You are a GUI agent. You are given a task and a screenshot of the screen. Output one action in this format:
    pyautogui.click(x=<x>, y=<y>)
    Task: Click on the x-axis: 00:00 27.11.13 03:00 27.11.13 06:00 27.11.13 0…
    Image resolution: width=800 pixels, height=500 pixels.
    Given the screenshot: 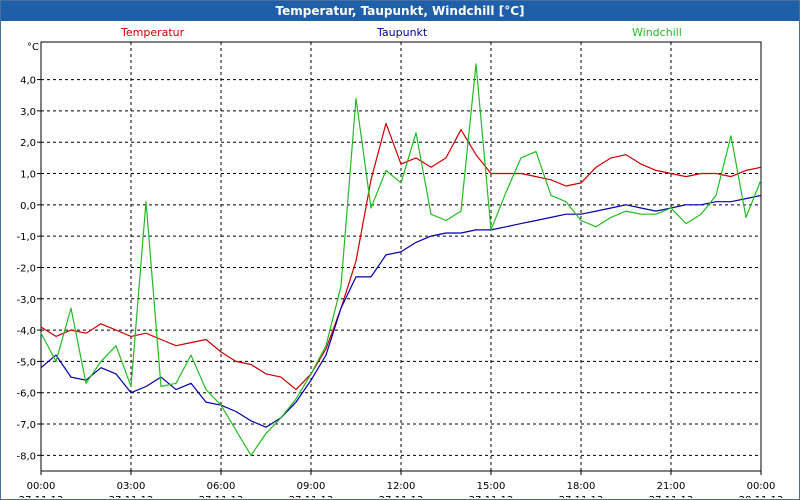 What is the action you would take?
    pyautogui.click(x=401, y=484)
    